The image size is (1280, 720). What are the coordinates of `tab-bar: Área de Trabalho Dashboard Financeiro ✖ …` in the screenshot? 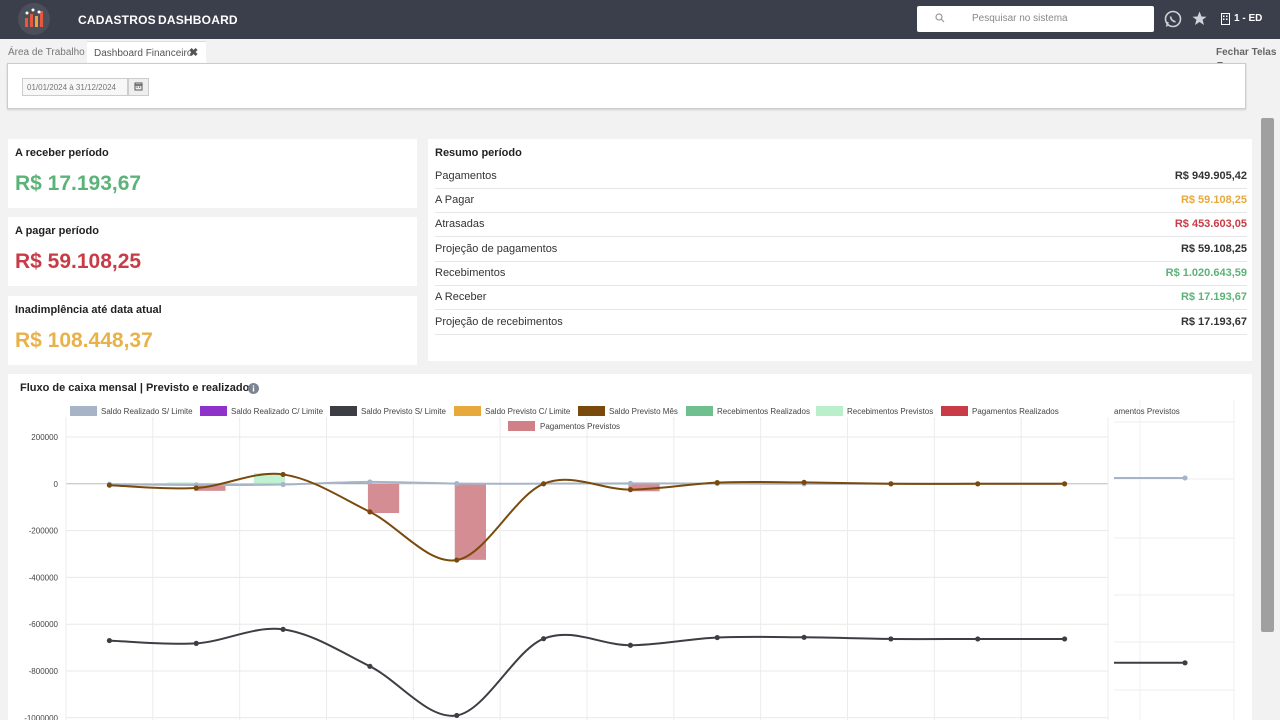 It's located at (640, 52).